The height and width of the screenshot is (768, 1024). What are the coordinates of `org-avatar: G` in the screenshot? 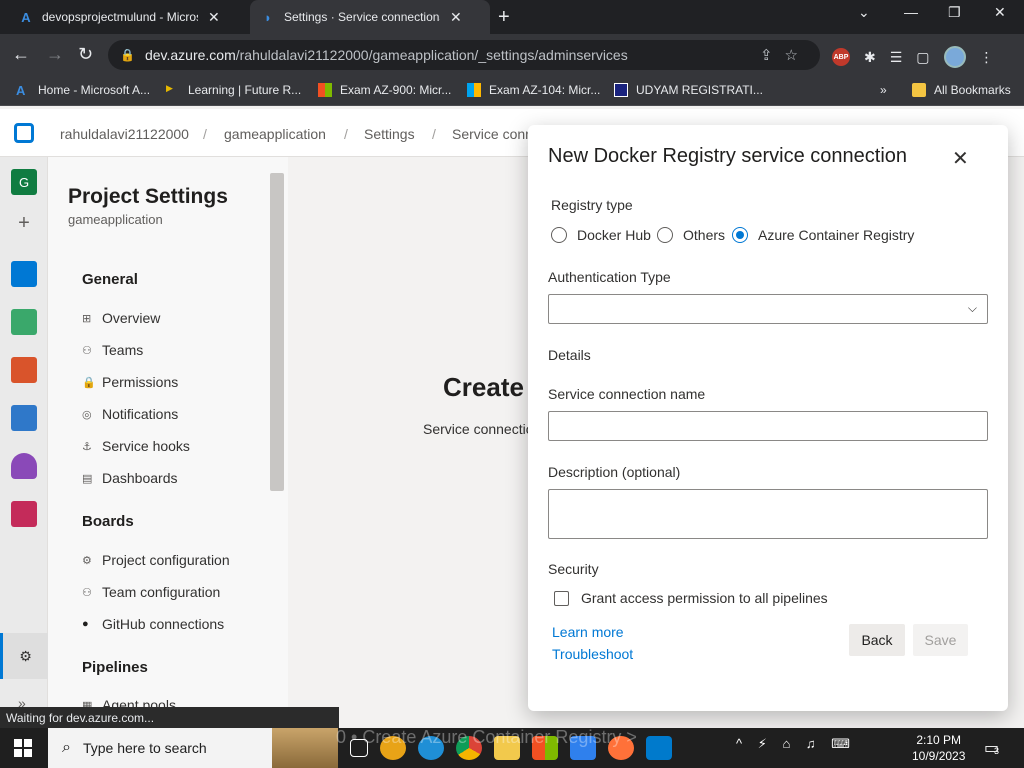 It's located at (24, 182).